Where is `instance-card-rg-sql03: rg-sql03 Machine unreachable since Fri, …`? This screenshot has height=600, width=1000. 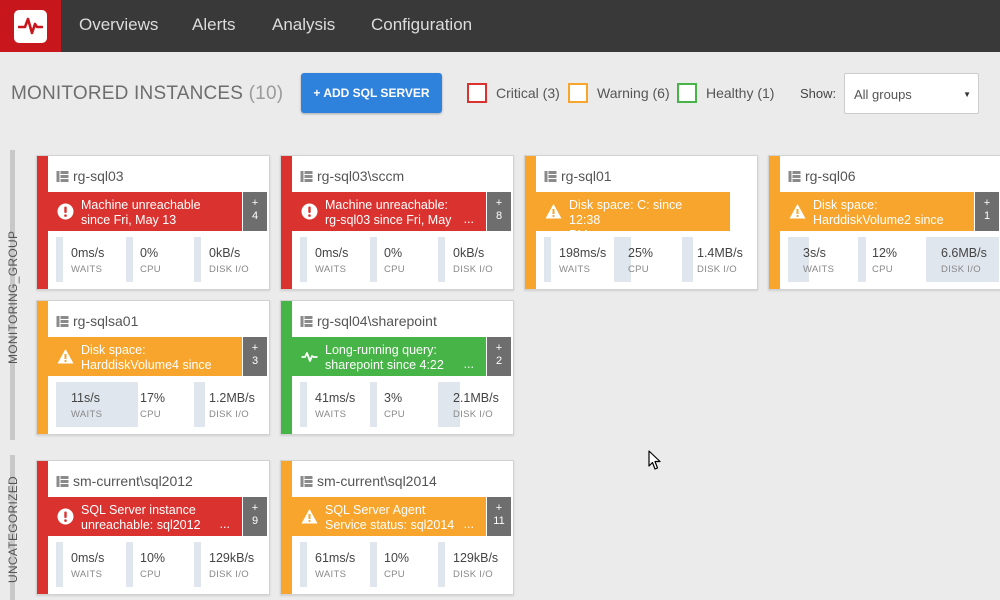
instance-card-rg-sql03: rg-sql03 Machine unreachable since Fri, … is located at coordinates (153, 222).